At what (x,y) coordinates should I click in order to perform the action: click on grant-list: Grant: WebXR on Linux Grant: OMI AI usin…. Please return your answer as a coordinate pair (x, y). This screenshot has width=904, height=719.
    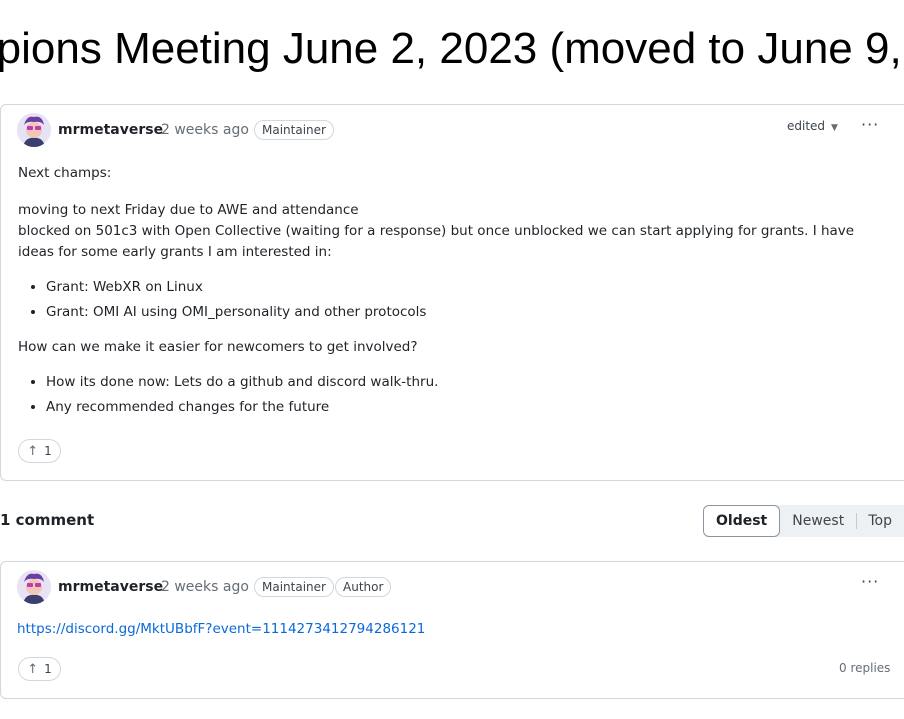
    Looking at the image, I should click on (453, 300).